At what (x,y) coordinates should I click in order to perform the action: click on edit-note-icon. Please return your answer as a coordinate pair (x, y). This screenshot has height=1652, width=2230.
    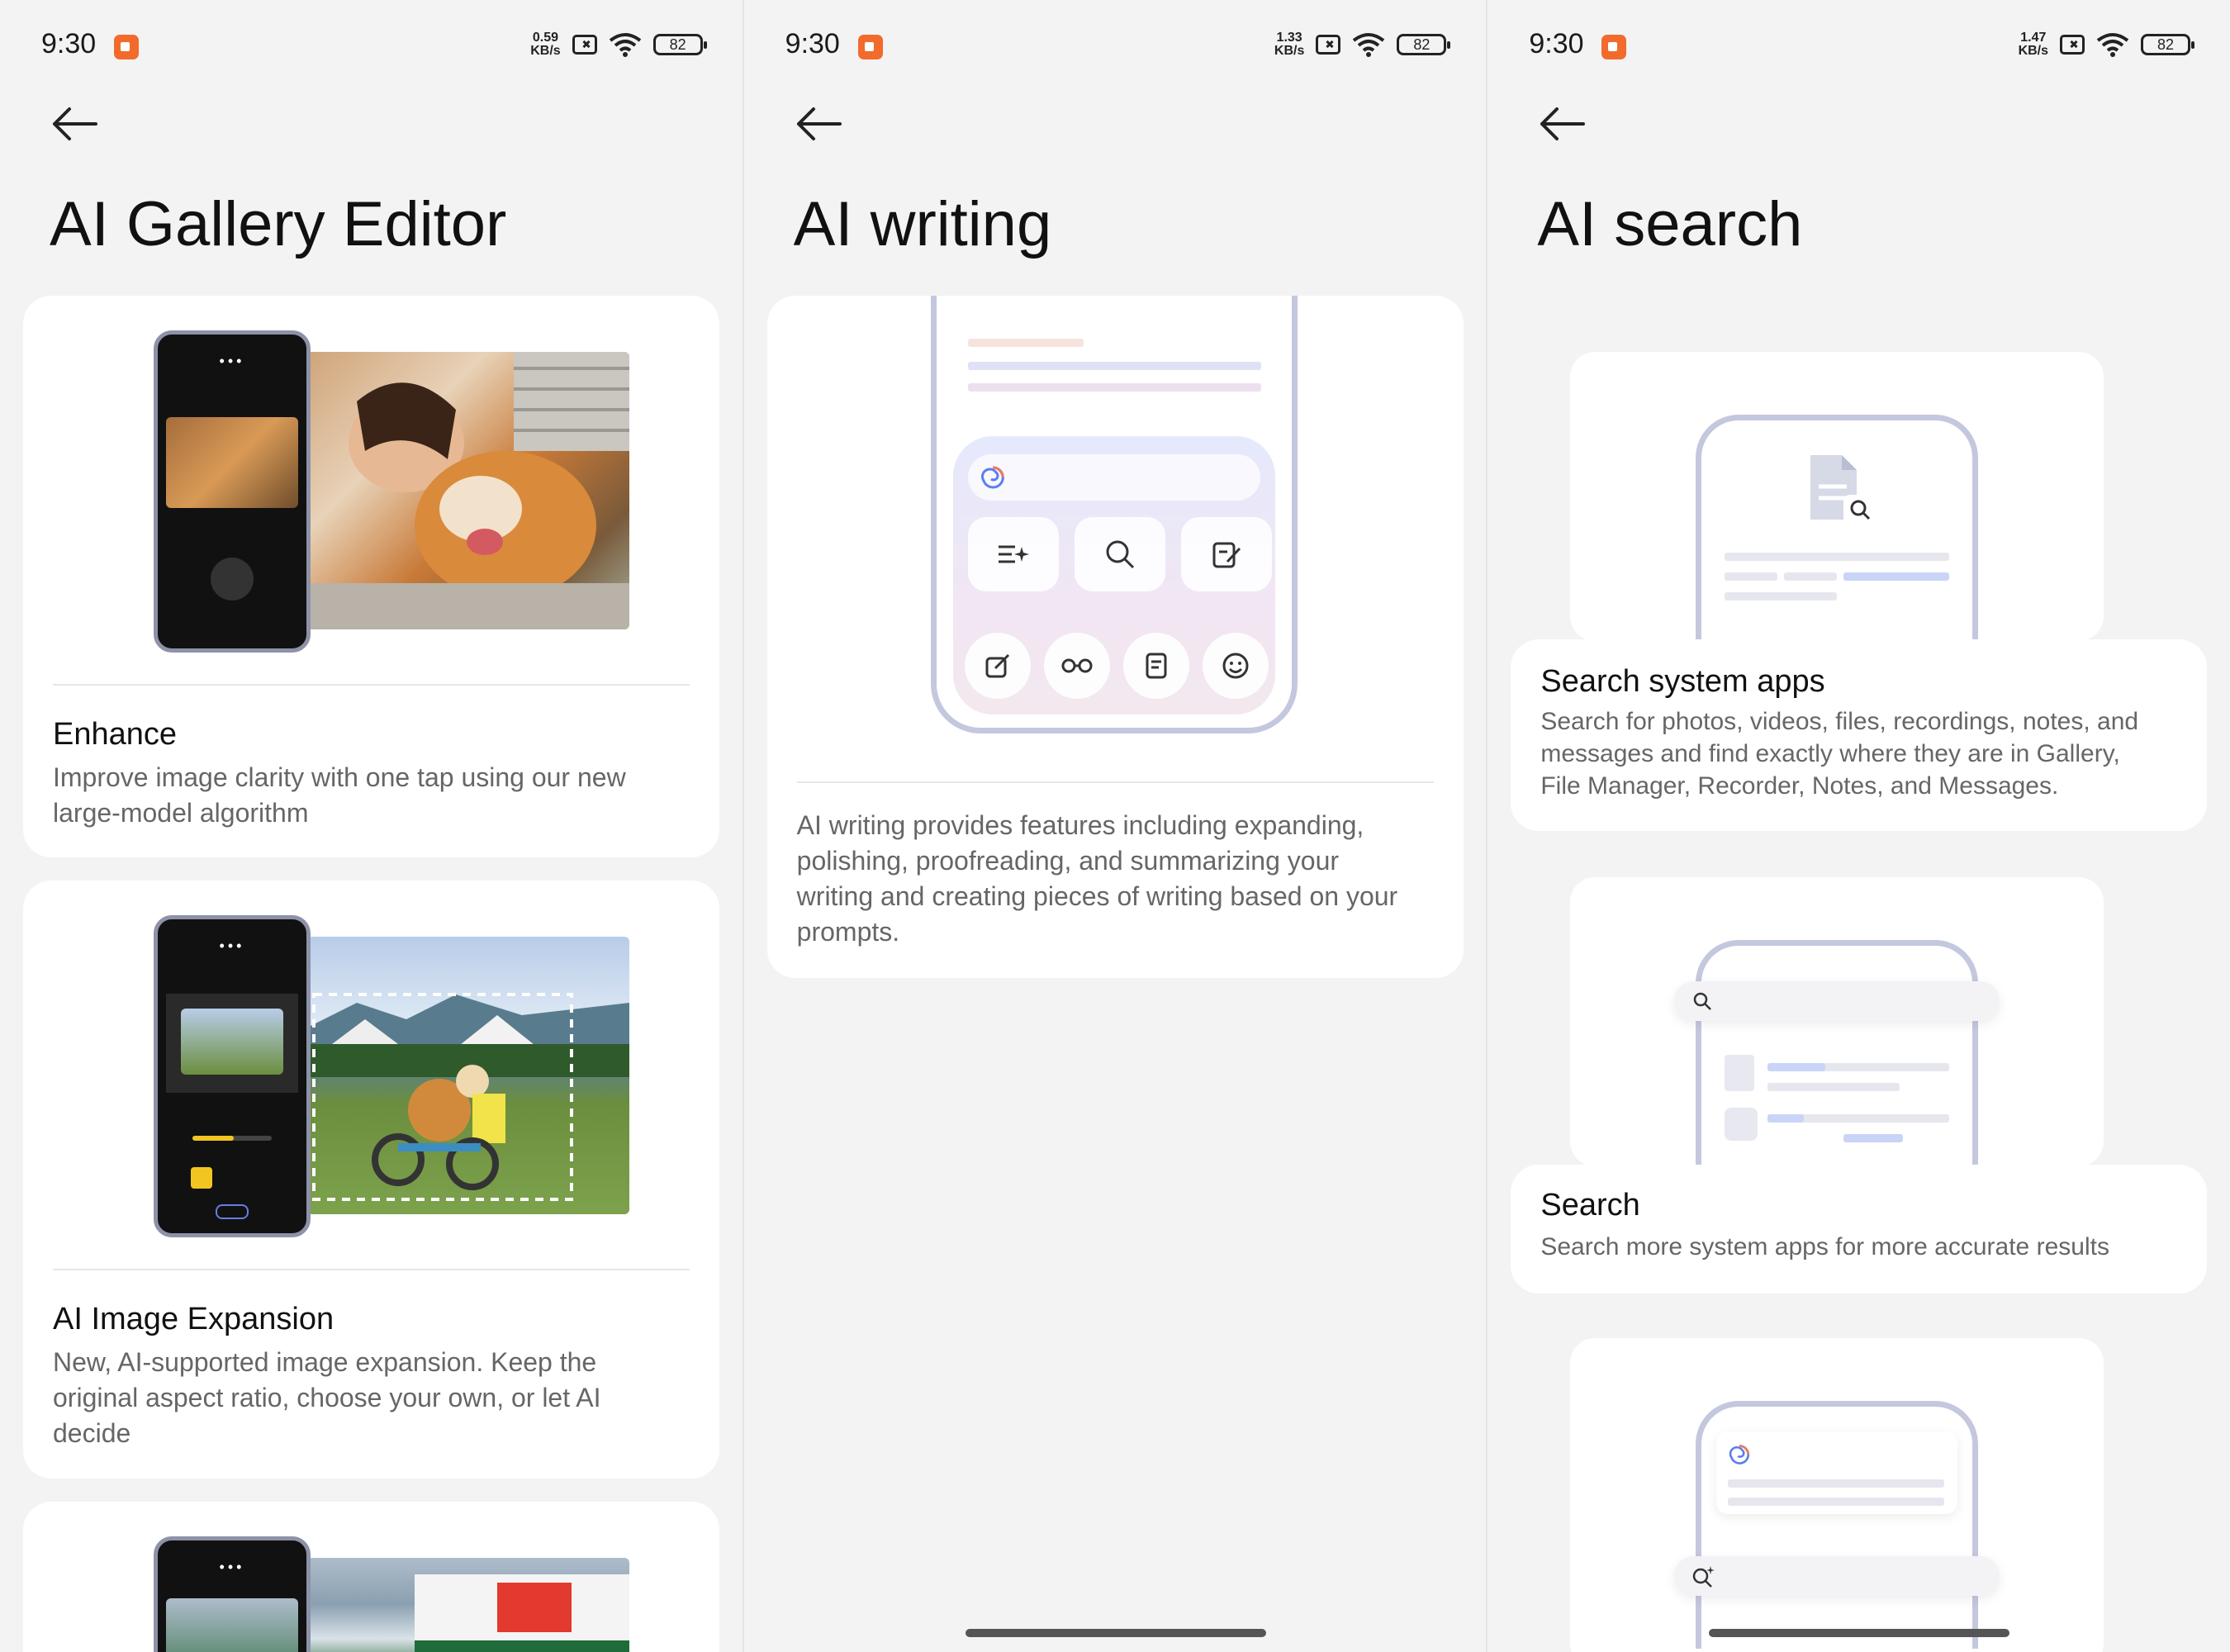
    Looking at the image, I should click on (1226, 555).